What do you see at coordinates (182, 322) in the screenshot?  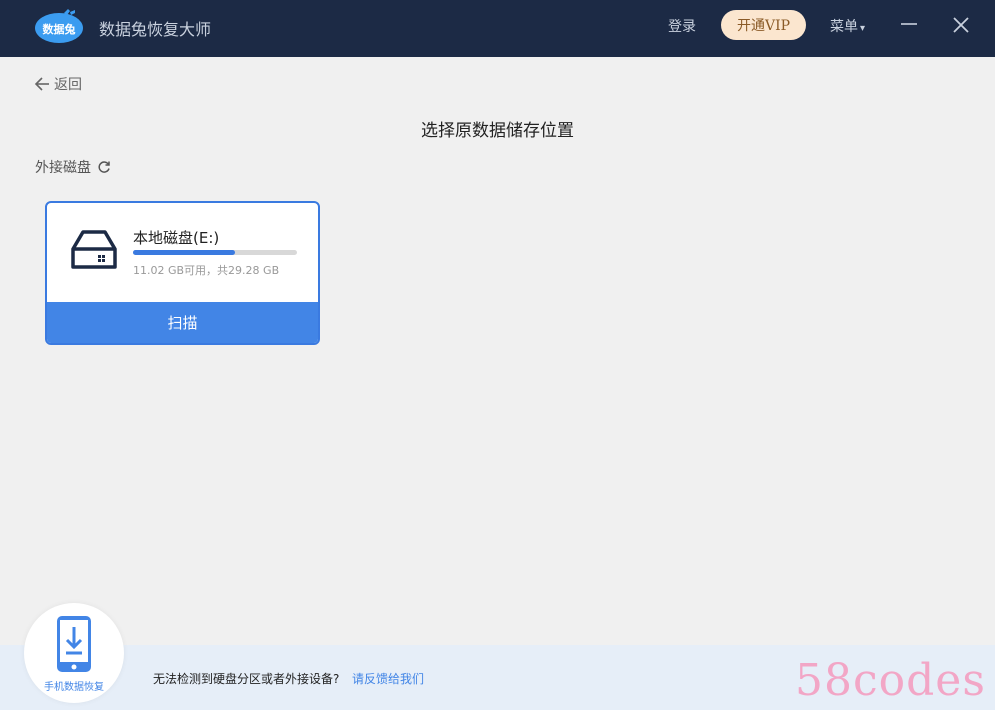 I see `scan-button: 扫描` at bounding box center [182, 322].